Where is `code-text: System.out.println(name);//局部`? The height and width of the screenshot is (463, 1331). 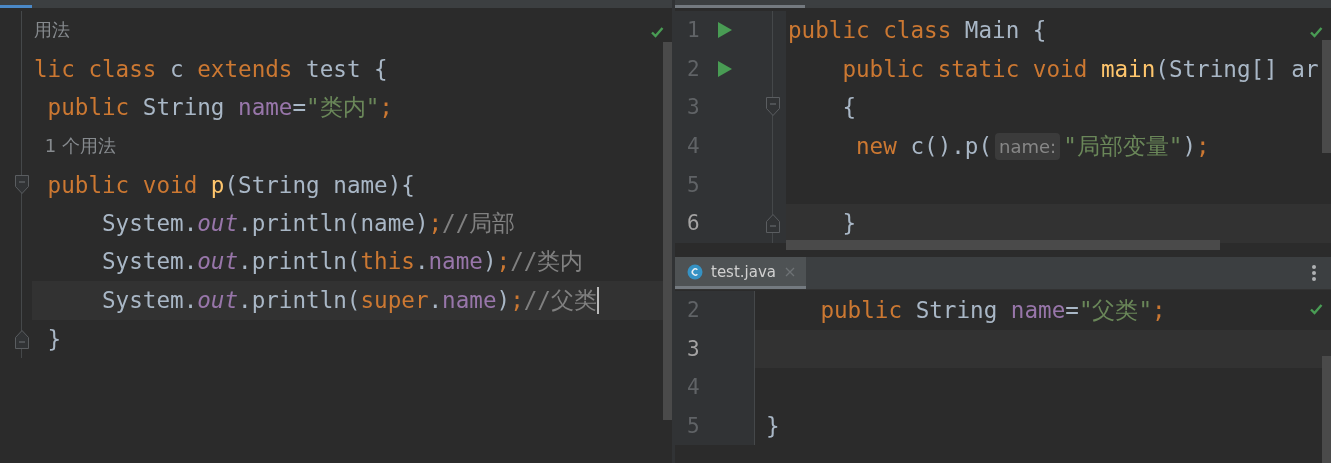
code-text: System.out.println(name);//局部 is located at coordinates (308, 223).